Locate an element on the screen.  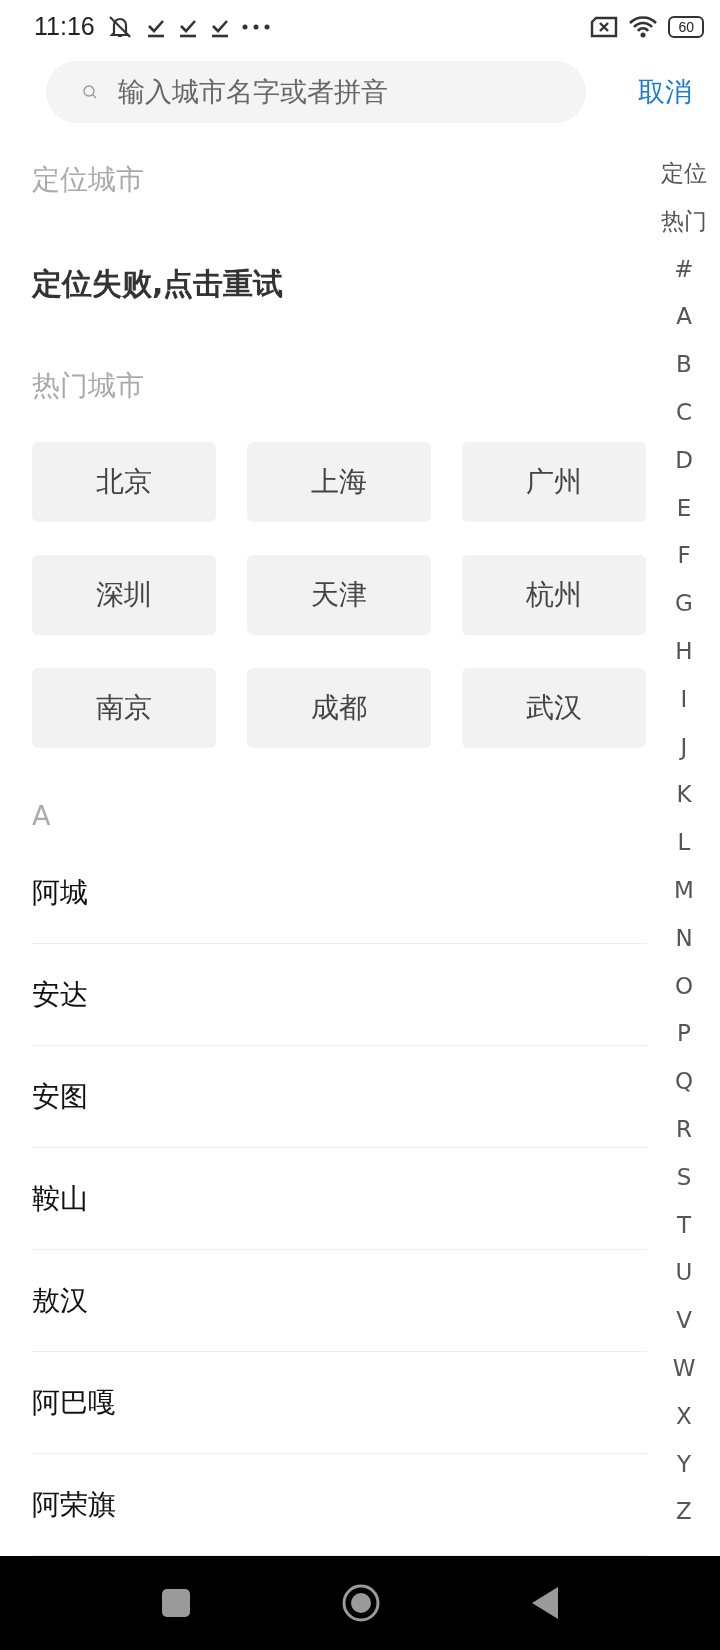
location-retry-link: 定位失败,点击重试 is located at coordinates (339, 284).